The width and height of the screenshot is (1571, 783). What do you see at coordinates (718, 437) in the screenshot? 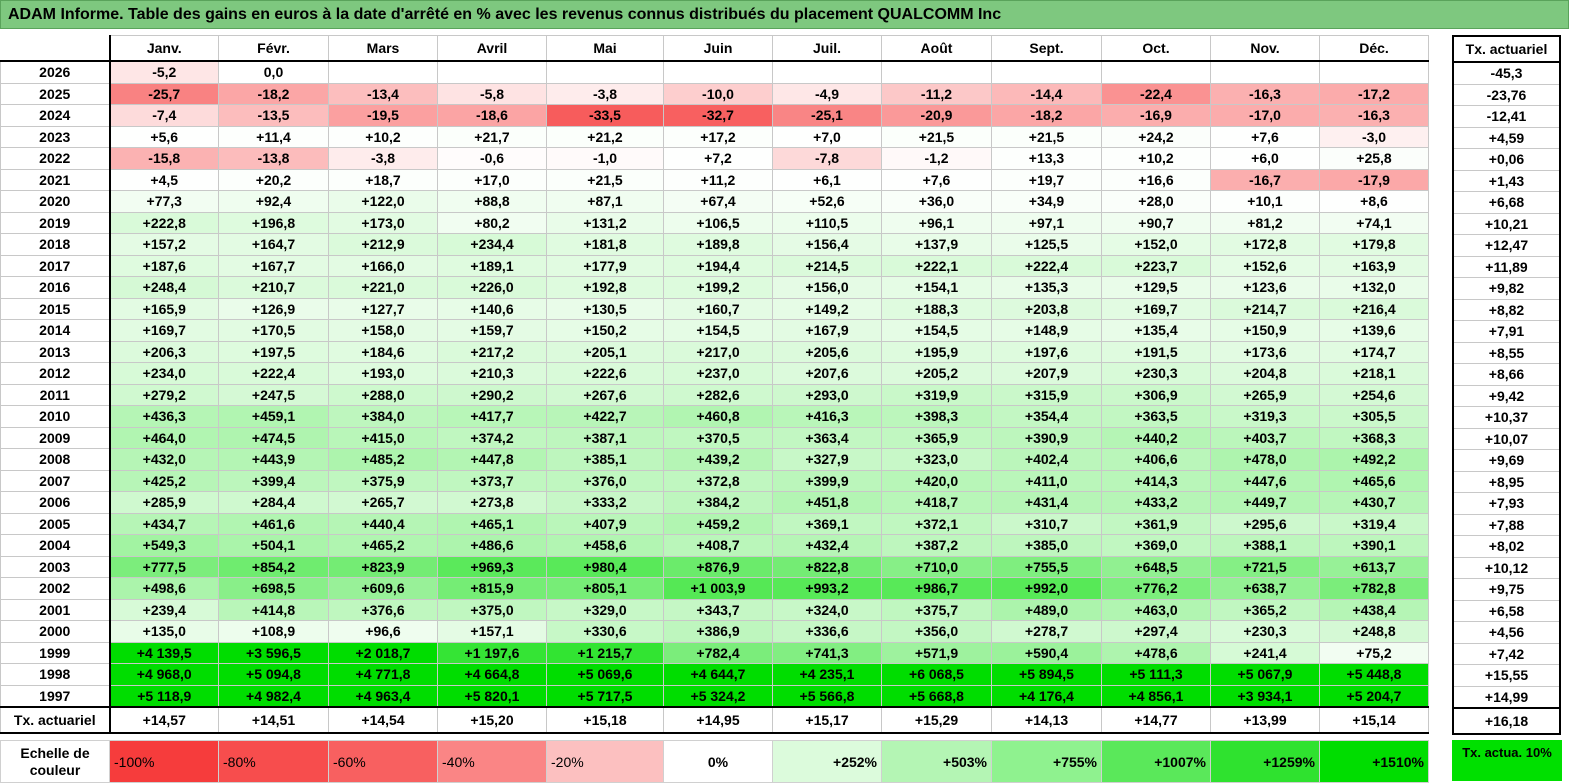
I see `gain-cell: +370,5` at bounding box center [718, 437].